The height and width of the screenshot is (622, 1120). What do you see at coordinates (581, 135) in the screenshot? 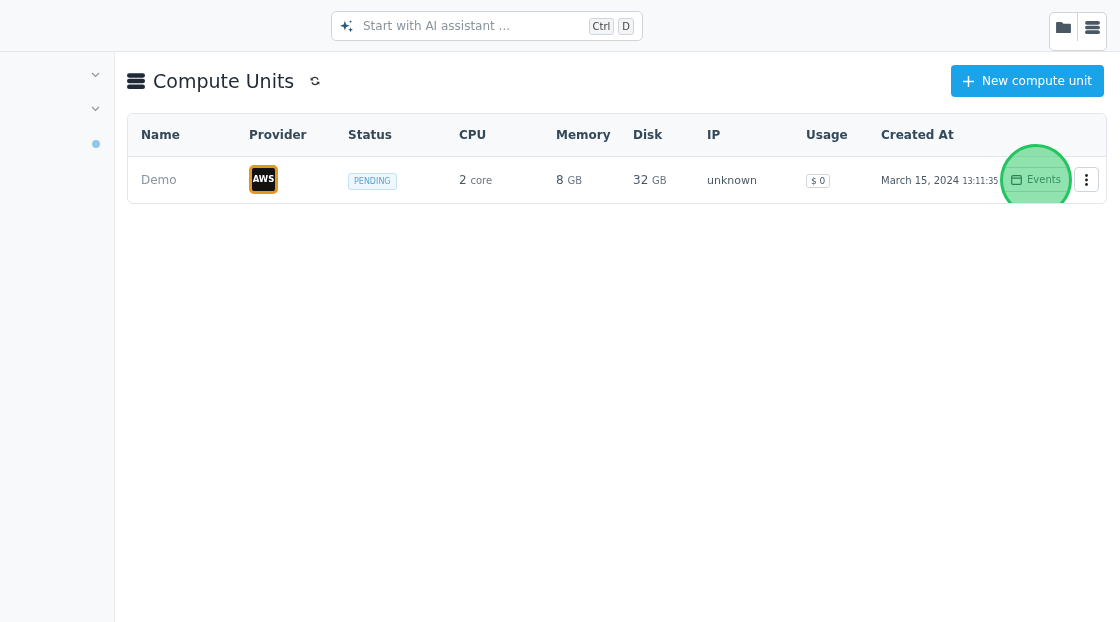
I see `column-header: Memory` at bounding box center [581, 135].